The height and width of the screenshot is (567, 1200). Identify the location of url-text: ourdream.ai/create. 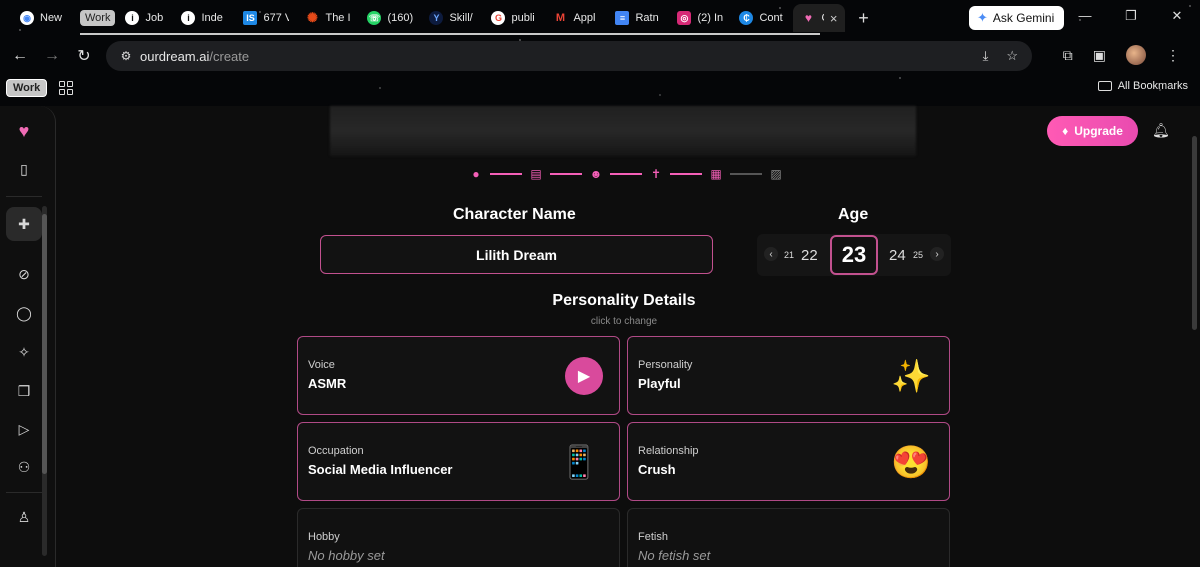
(194, 56).